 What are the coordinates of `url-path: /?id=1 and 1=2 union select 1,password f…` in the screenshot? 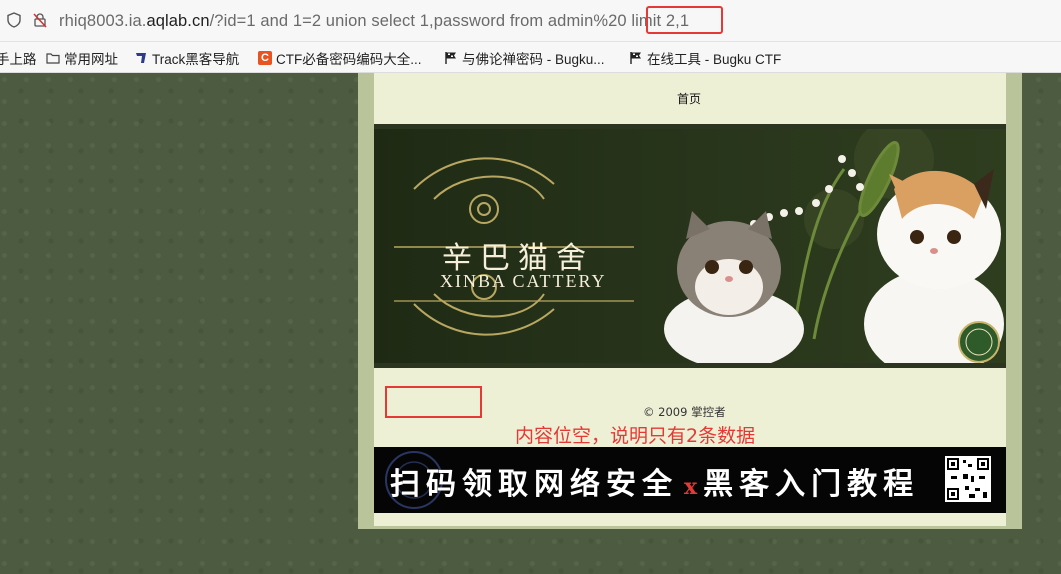 It's located at (449, 21).